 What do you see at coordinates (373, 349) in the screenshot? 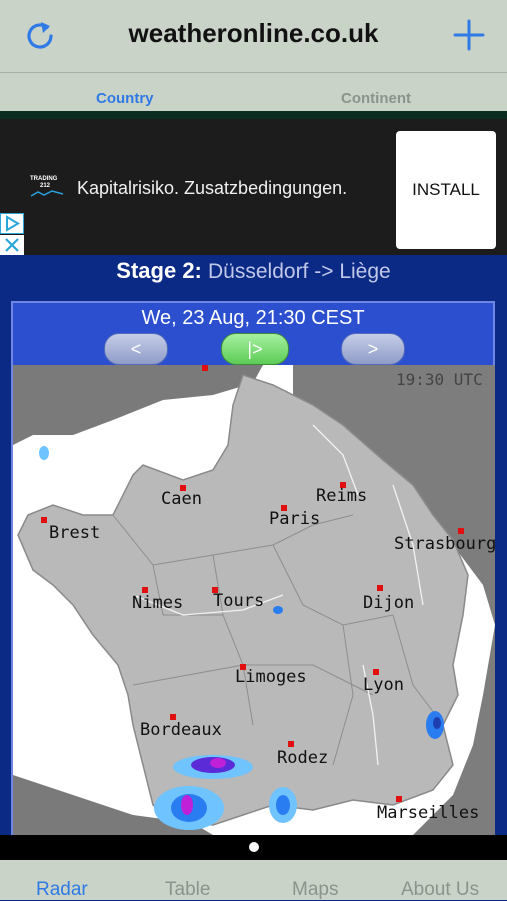
I see `next-button: >` at bounding box center [373, 349].